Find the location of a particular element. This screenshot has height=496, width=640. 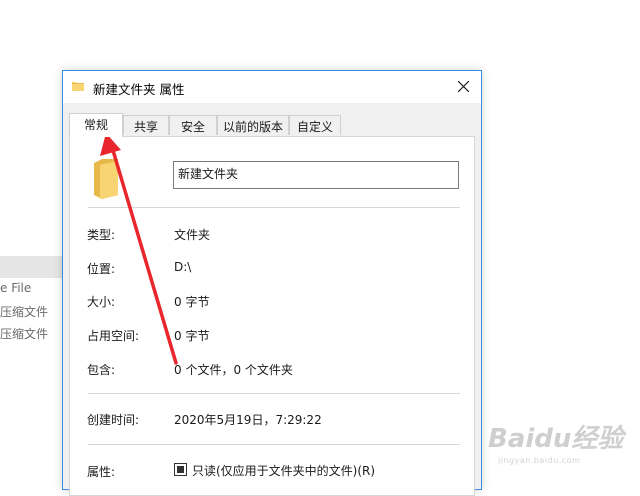

tab-sharing: 共享 is located at coordinates (146, 125).